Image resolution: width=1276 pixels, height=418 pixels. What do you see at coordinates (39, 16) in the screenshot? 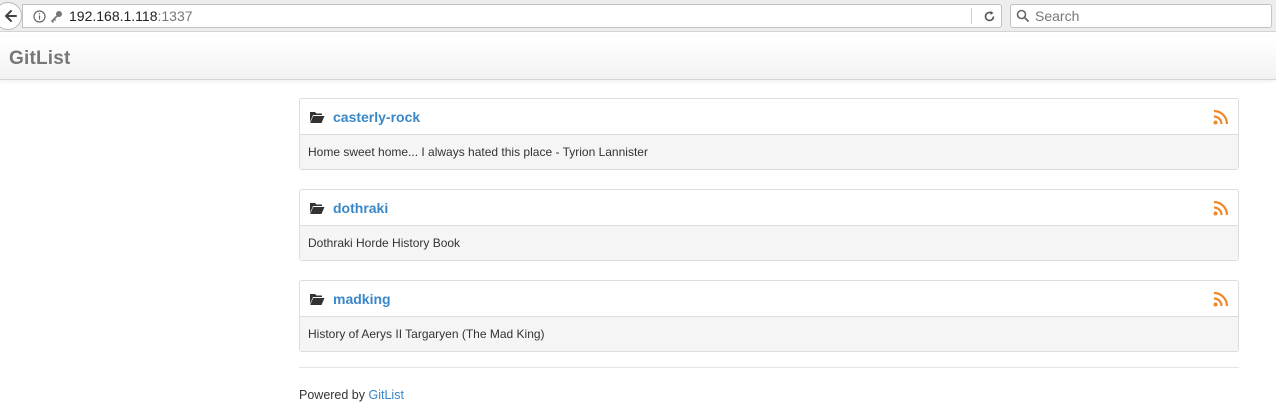
I see `info-icon` at bounding box center [39, 16].